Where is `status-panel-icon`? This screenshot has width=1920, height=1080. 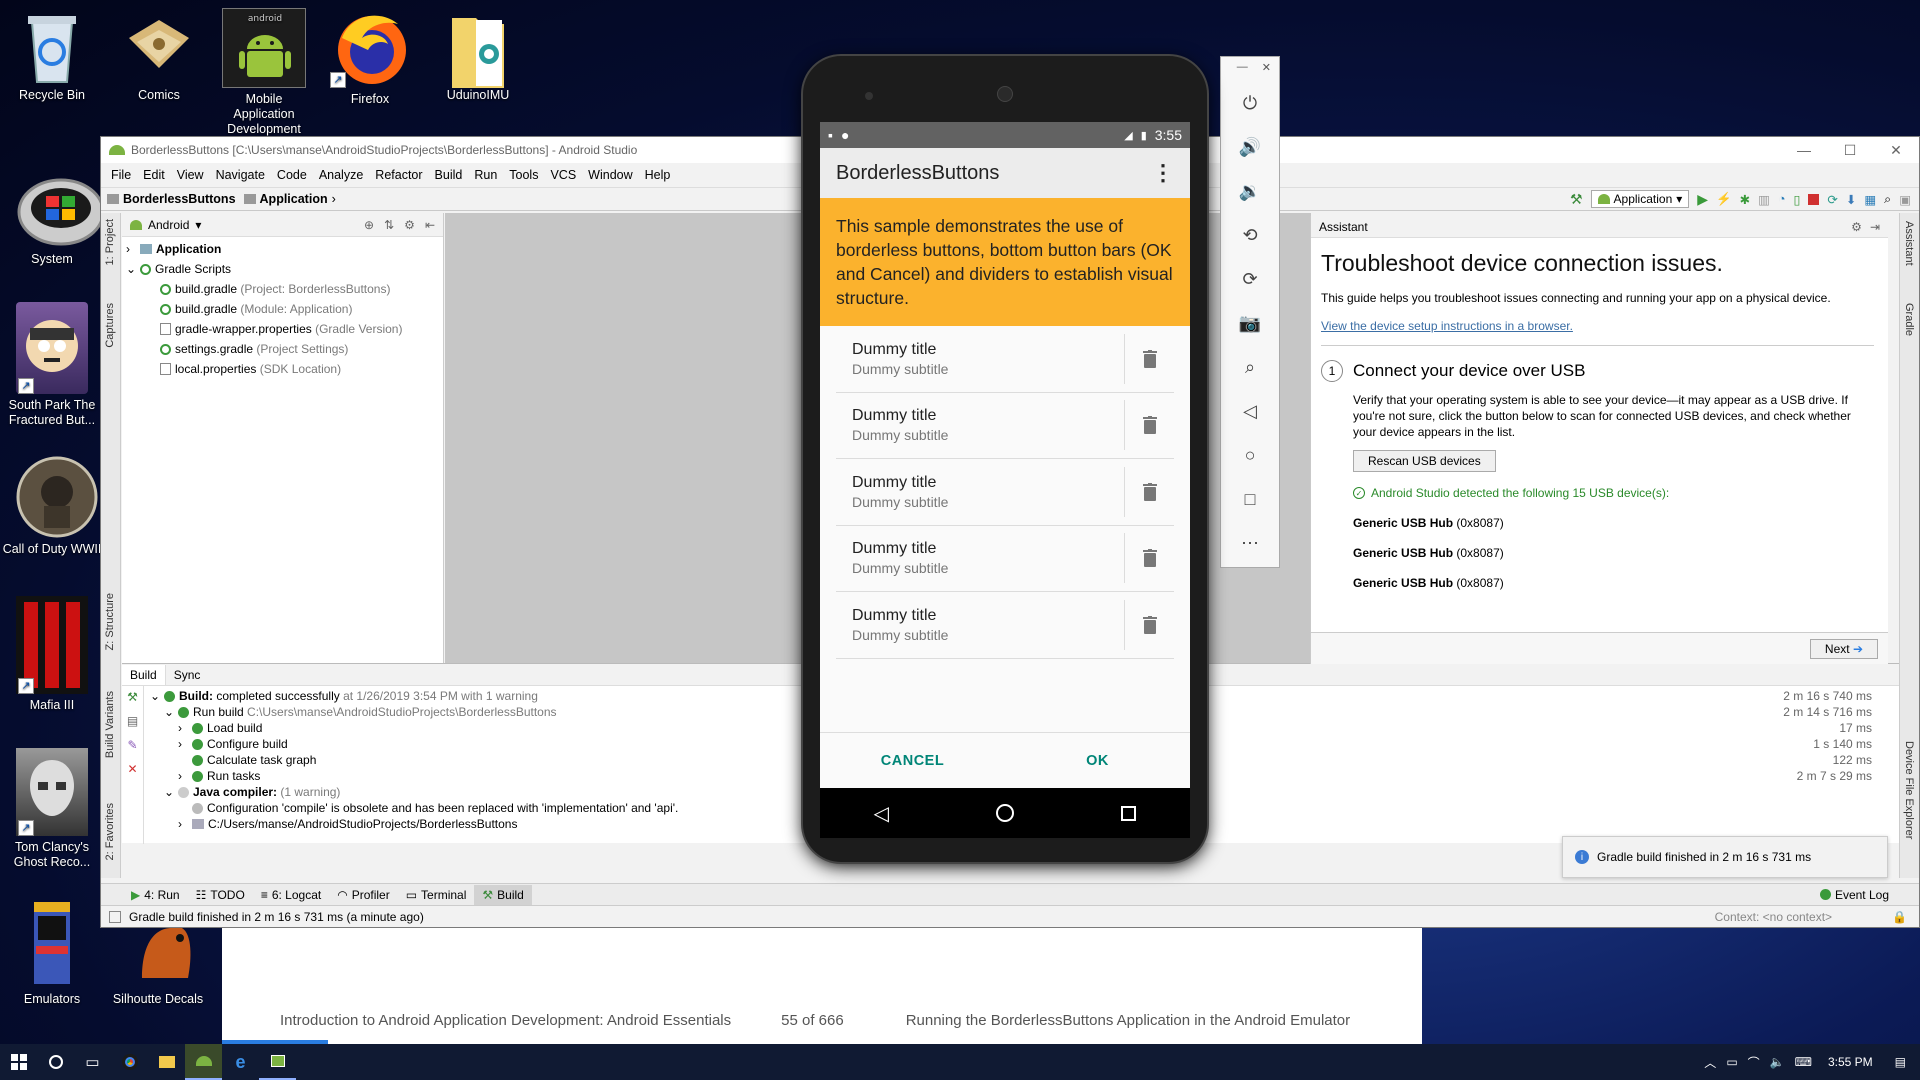 status-panel-icon is located at coordinates (115, 916).